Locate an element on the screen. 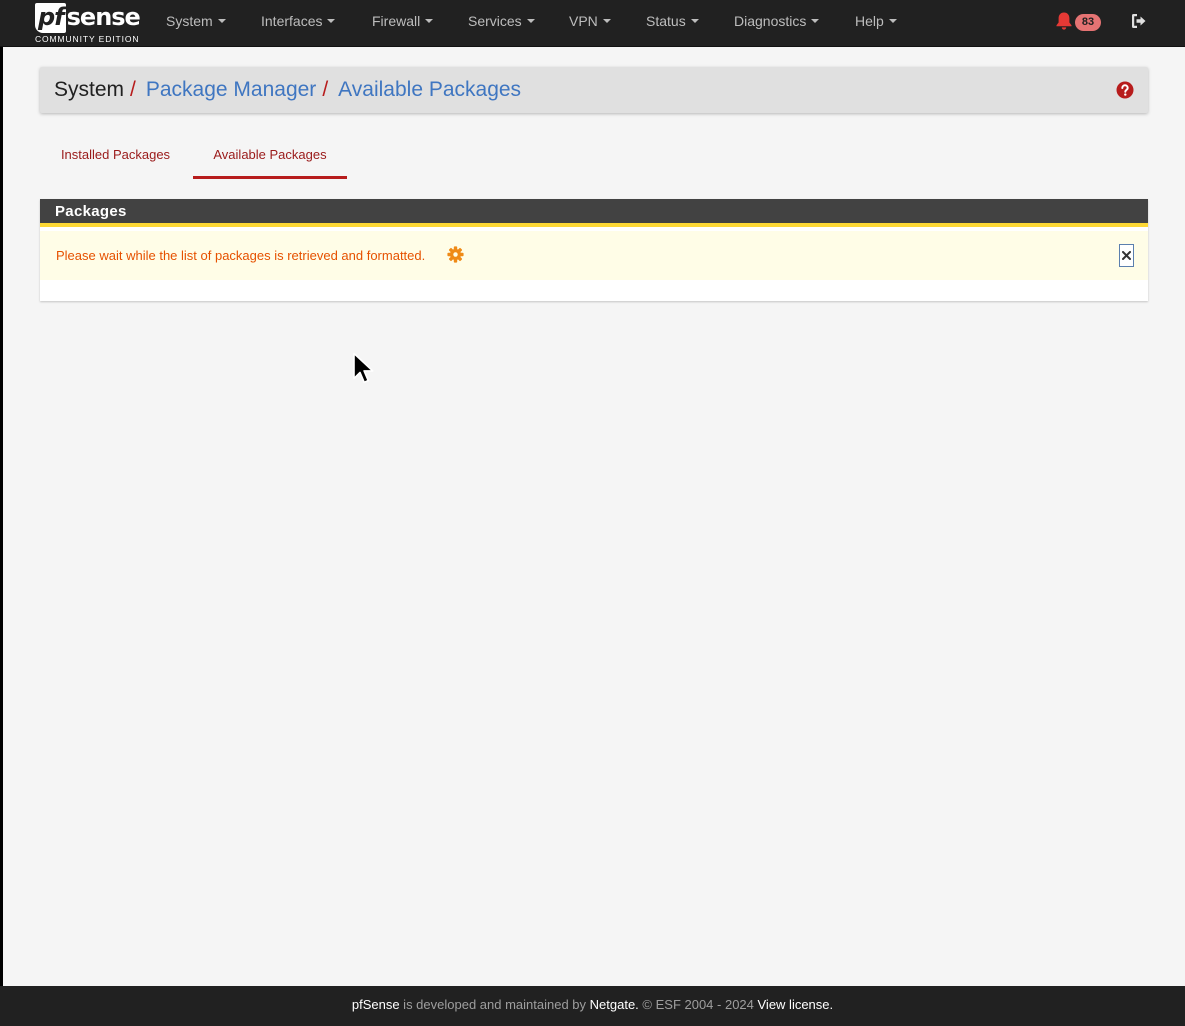 The height and width of the screenshot is (1026, 1185). footer-netgate-link: Netgate. is located at coordinates (614, 1004).